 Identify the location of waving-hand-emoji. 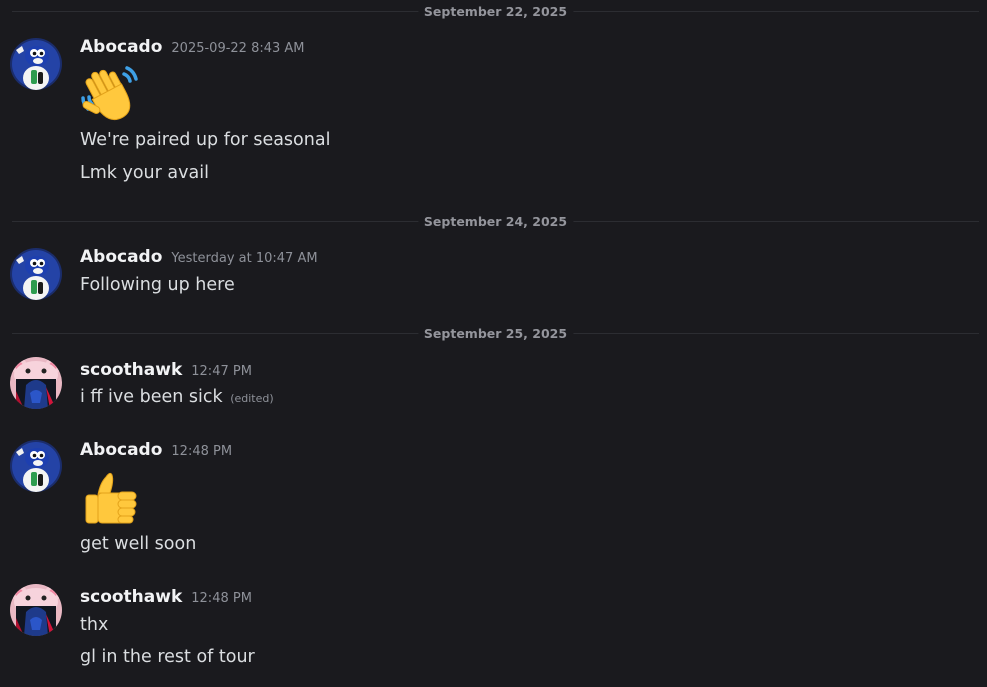
(112, 94).